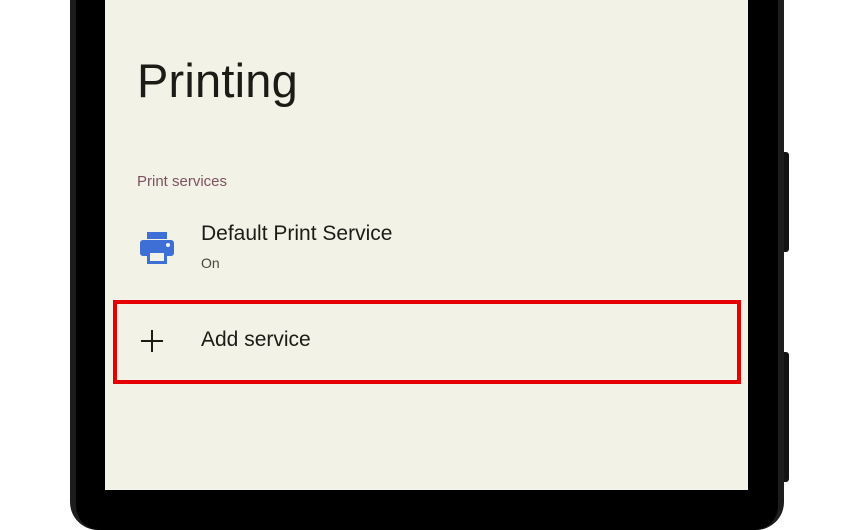 The image size is (853, 530). I want to click on section-header-print-services: Print services, so click(182, 181).